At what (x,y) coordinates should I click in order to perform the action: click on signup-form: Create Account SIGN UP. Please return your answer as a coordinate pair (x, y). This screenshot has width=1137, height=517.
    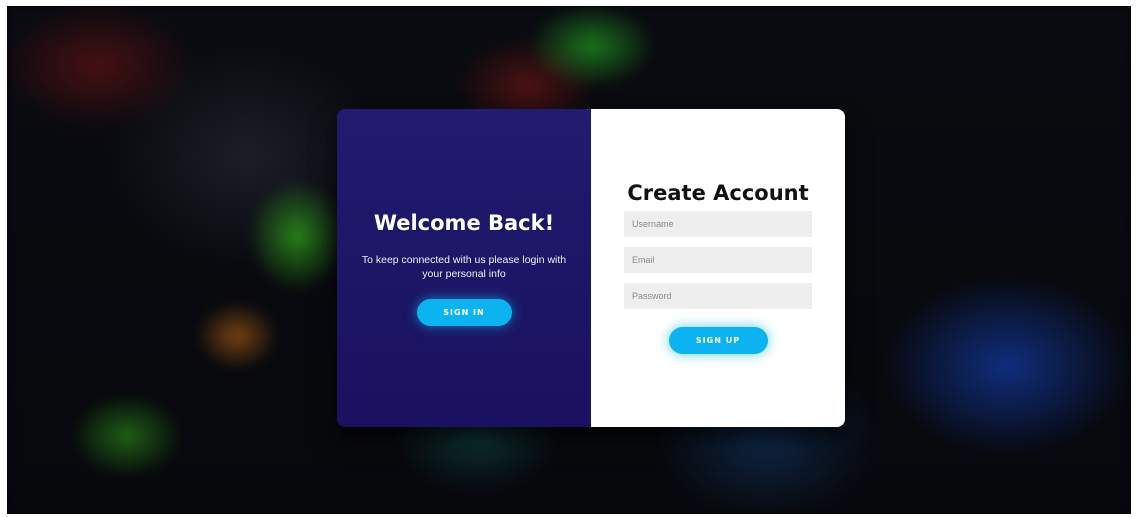
    Looking at the image, I should click on (718, 268).